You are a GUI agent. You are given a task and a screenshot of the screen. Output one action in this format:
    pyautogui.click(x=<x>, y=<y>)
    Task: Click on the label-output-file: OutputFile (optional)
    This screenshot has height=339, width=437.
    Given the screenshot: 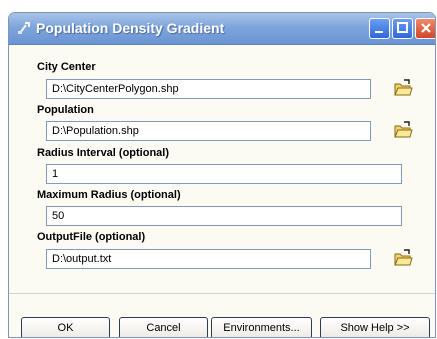 What is the action you would take?
    pyautogui.click(x=91, y=237)
    